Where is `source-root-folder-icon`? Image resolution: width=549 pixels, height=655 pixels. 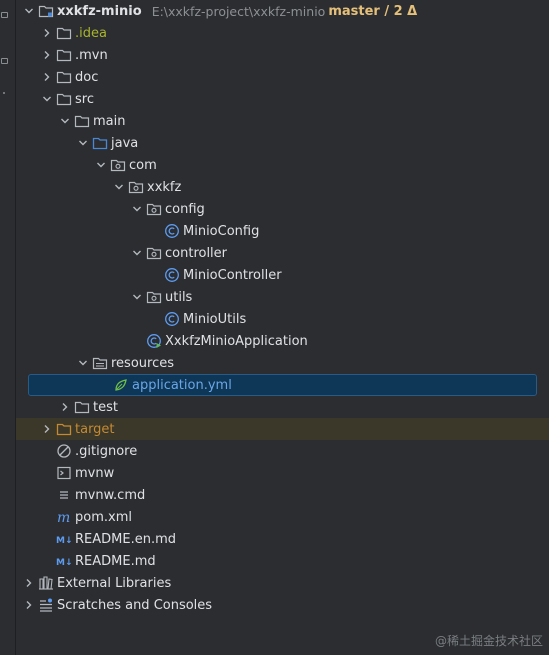
source-root-folder-icon is located at coordinates (100, 143).